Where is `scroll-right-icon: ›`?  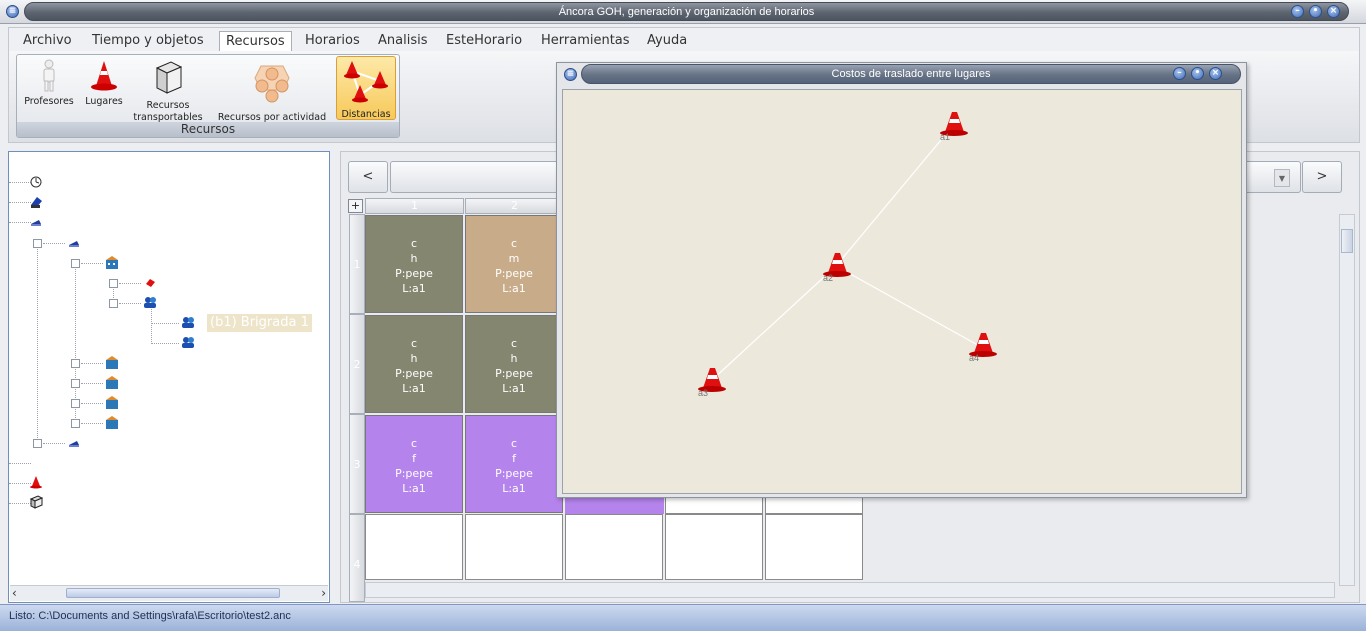 scroll-right-icon: › is located at coordinates (319, 593).